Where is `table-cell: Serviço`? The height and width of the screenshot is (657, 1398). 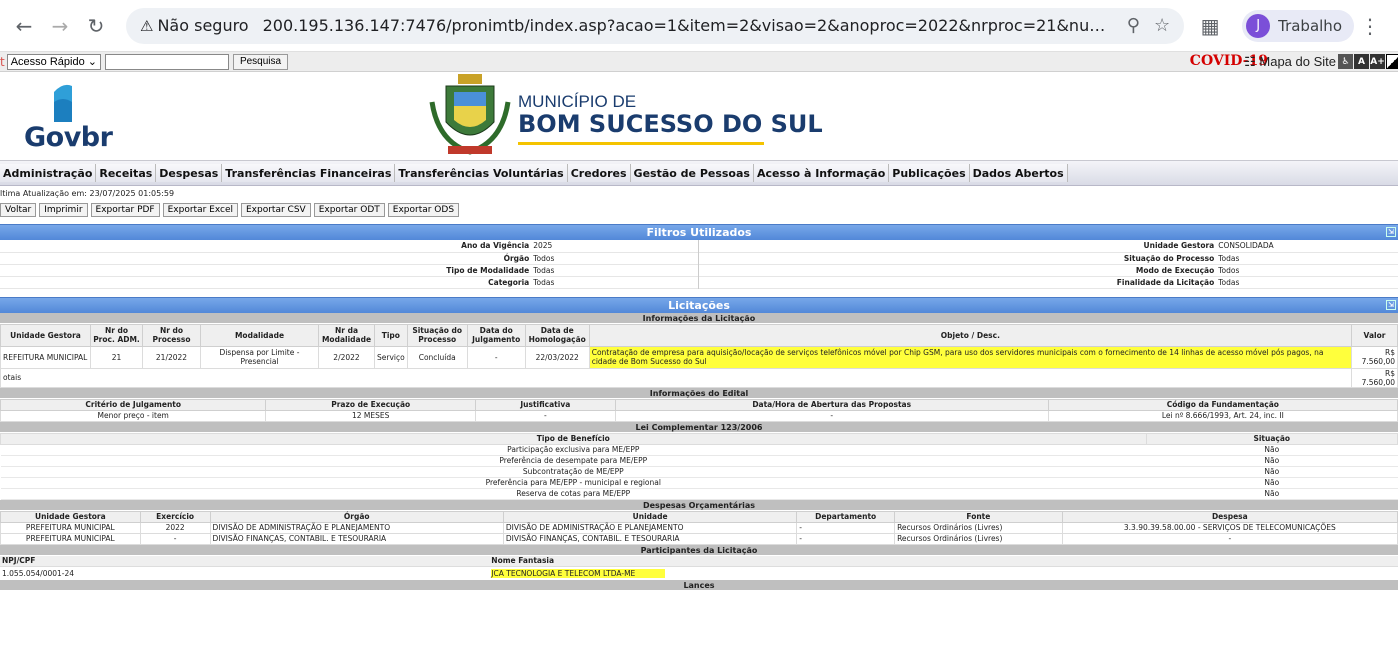 table-cell: Serviço is located at coordinates (391, 357).